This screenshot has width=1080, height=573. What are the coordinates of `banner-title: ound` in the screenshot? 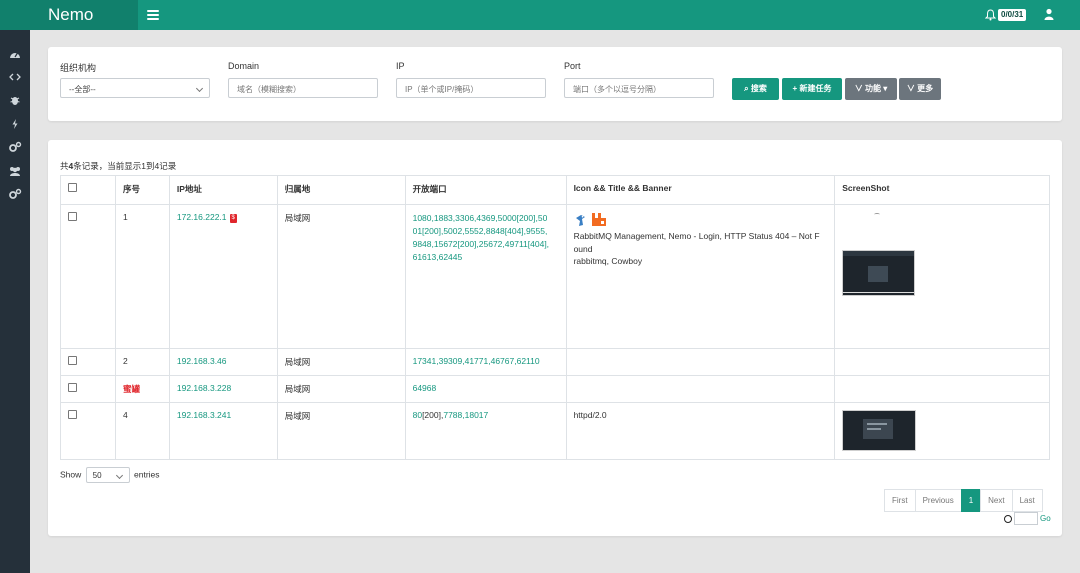 It's located at (583, 248).